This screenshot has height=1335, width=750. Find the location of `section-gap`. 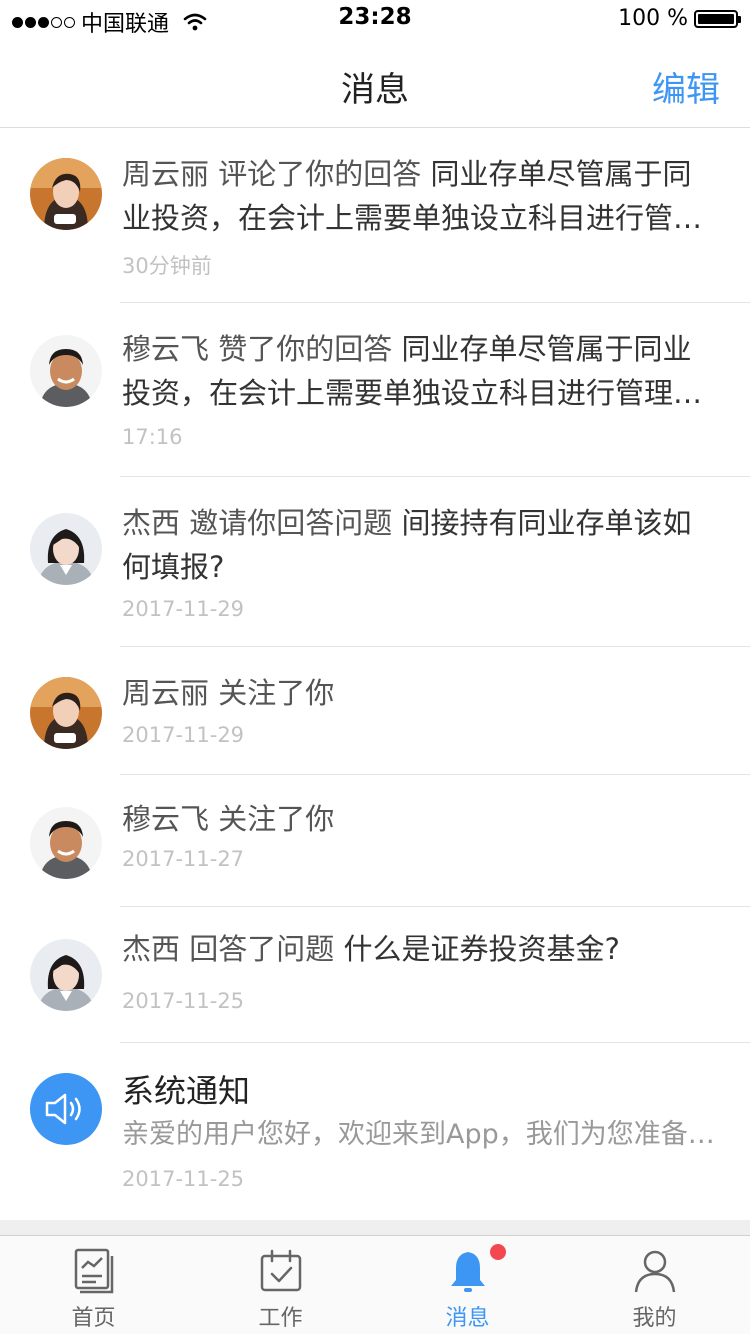

section-gap is located at coordinates (375, 1227).